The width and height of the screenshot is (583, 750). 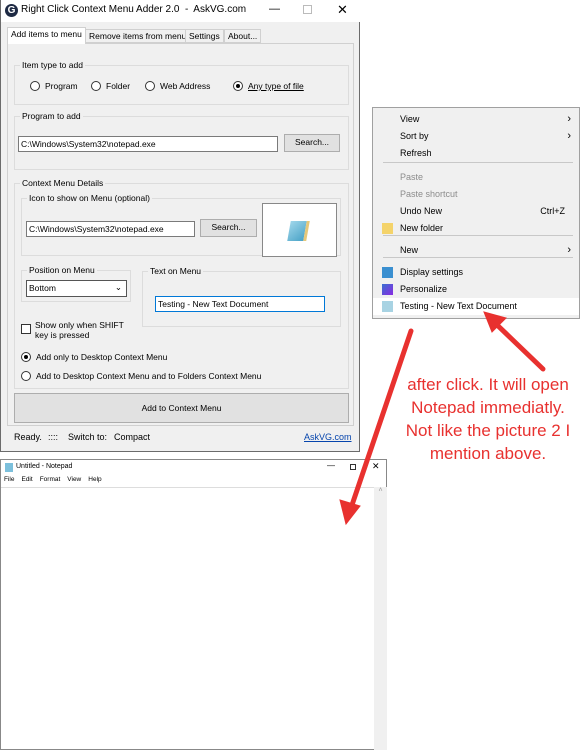 What do you see at coordinates (46, 35) in the screenshot?
I see `tab-add-items: Add items to menu` at bounding box center [46, 35].